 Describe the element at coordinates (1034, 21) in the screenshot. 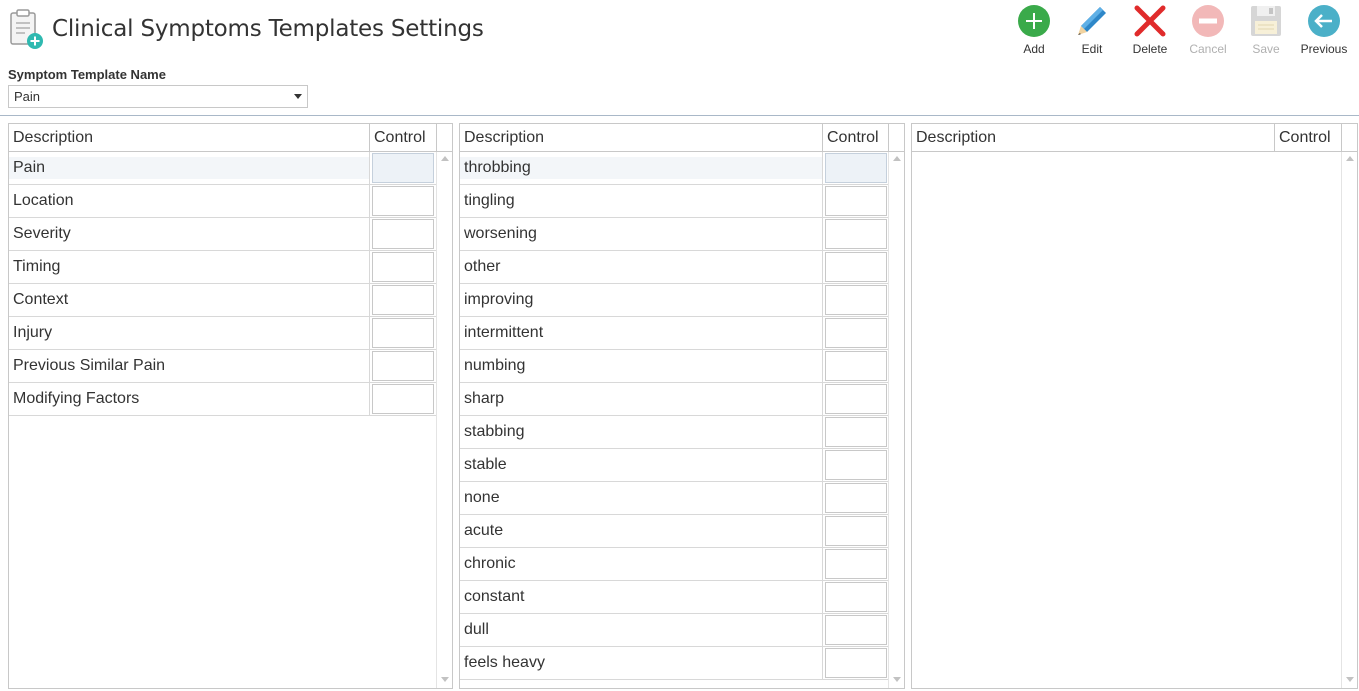

I see `add-icon` at that location.